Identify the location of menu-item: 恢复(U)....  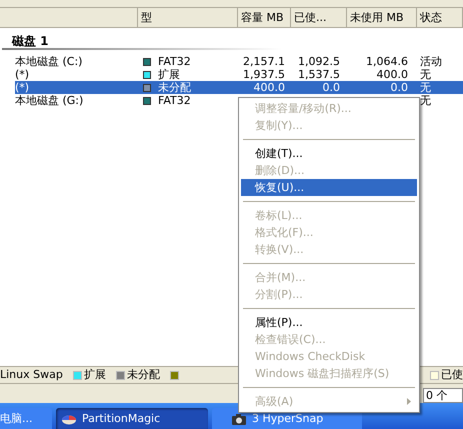
(329, 187).